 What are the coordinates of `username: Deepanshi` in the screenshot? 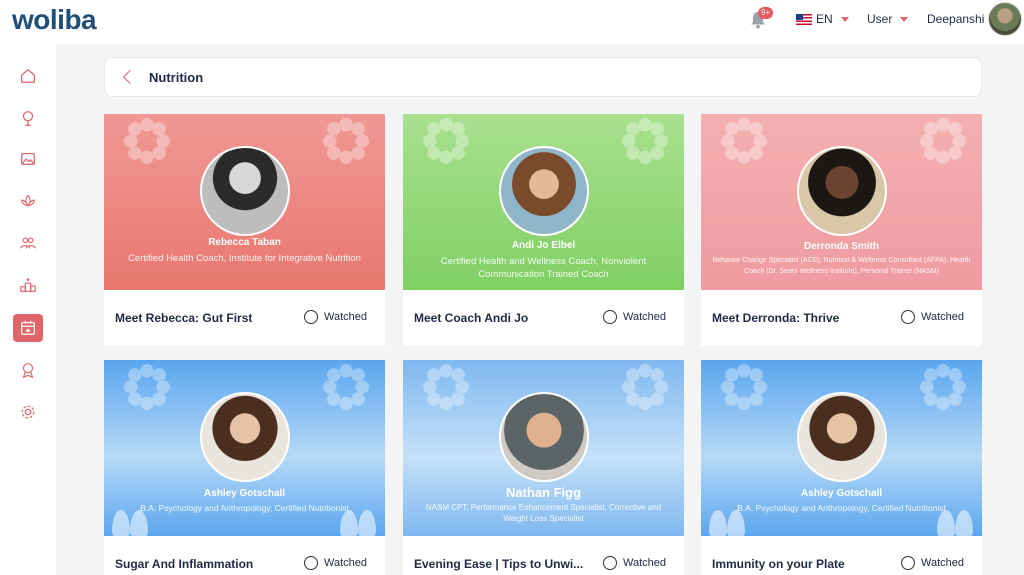 It's located at (955, 19).